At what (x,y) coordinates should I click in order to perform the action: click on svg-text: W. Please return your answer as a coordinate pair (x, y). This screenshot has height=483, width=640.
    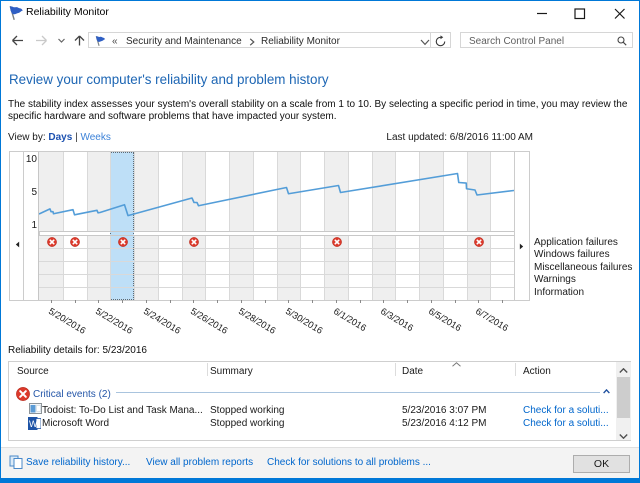
    Looking at the image, I should click on (33, 424).